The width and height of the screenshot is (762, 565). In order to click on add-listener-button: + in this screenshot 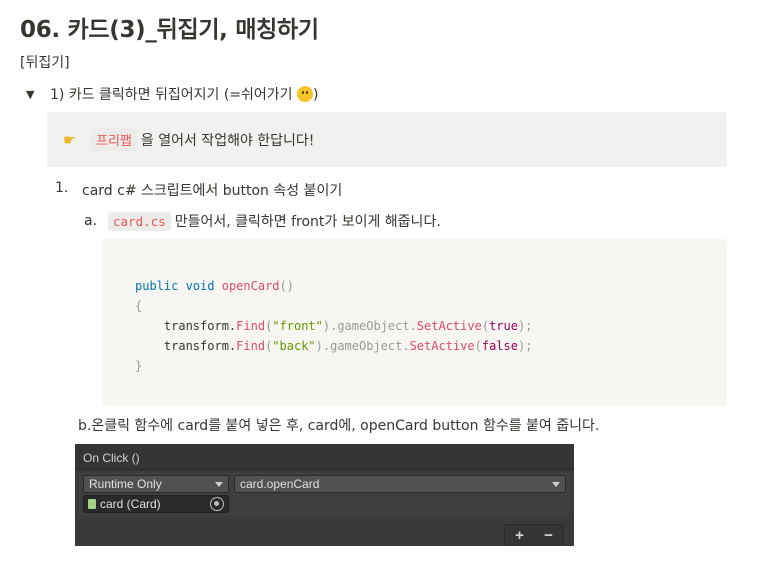, I will do `click(519, 535)`.